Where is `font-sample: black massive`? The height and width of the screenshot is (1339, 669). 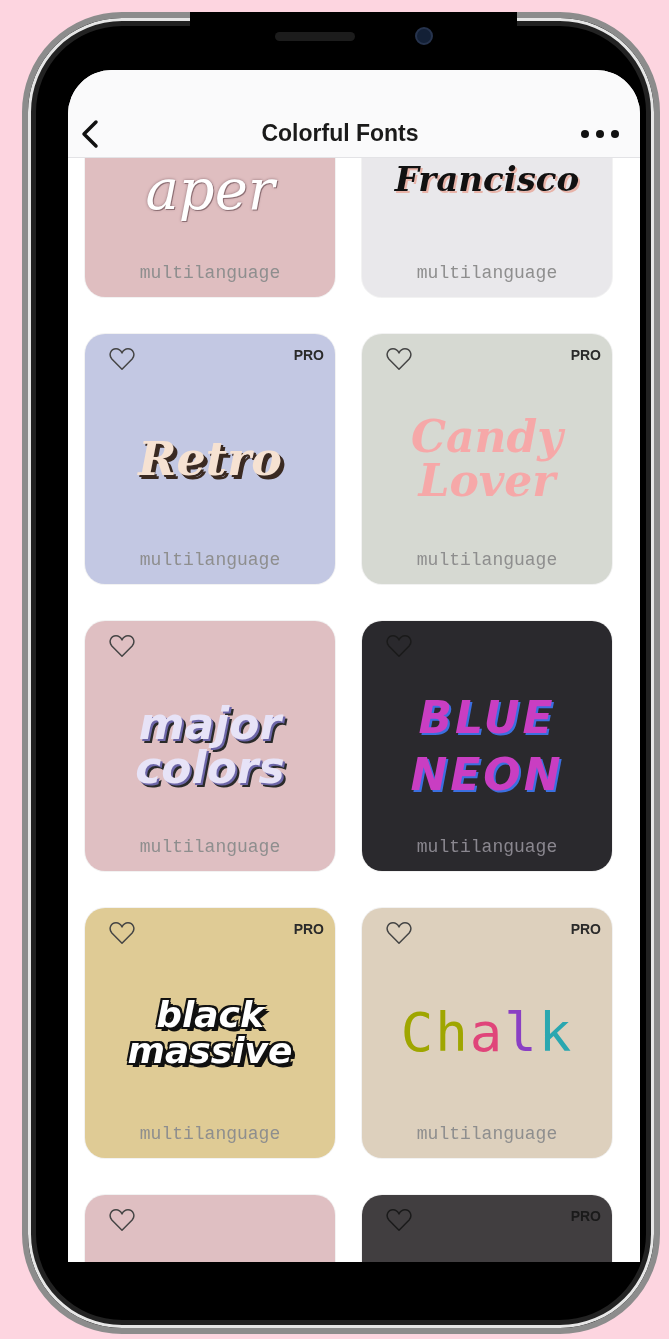
font-sample: black massive is located at coordinates (210, 1033).